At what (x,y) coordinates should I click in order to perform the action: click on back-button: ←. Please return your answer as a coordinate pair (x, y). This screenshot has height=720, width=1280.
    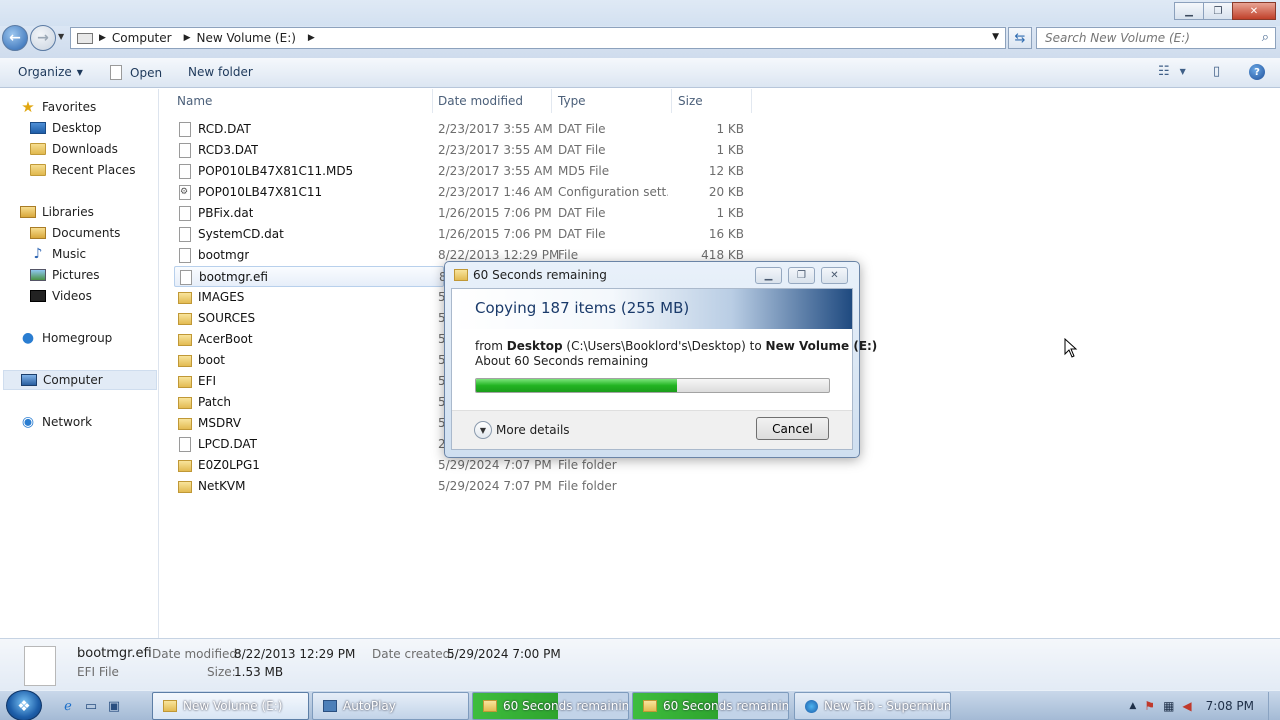
    Looking at the image, I should click on (15, 38).